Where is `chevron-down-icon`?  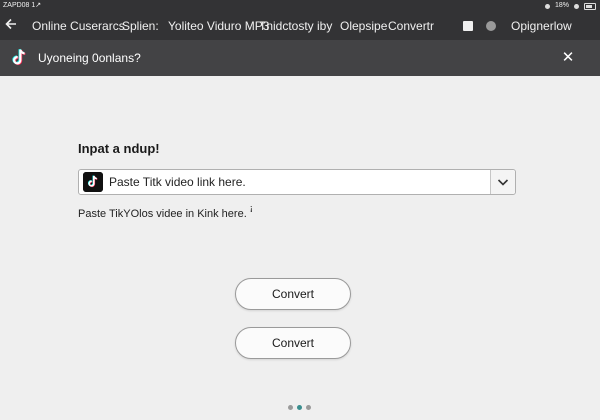 chevron-down-icon is located at coordinates (503, 182).